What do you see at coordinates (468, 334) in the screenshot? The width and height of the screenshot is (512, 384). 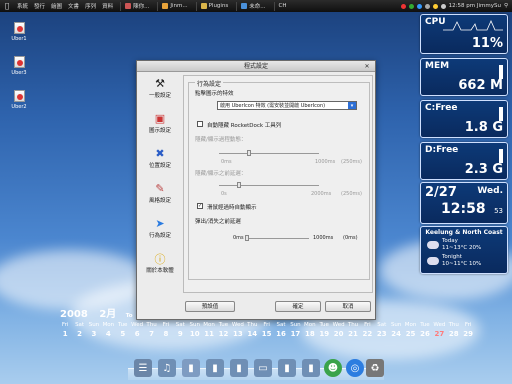 I see `calendar-date: 29` at bounding box center [468, 334].